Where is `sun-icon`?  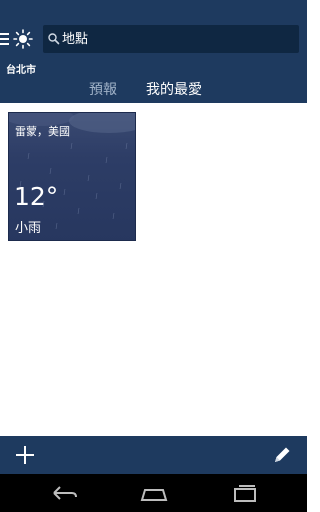
sun-icon is located at coordinates (23, 39).